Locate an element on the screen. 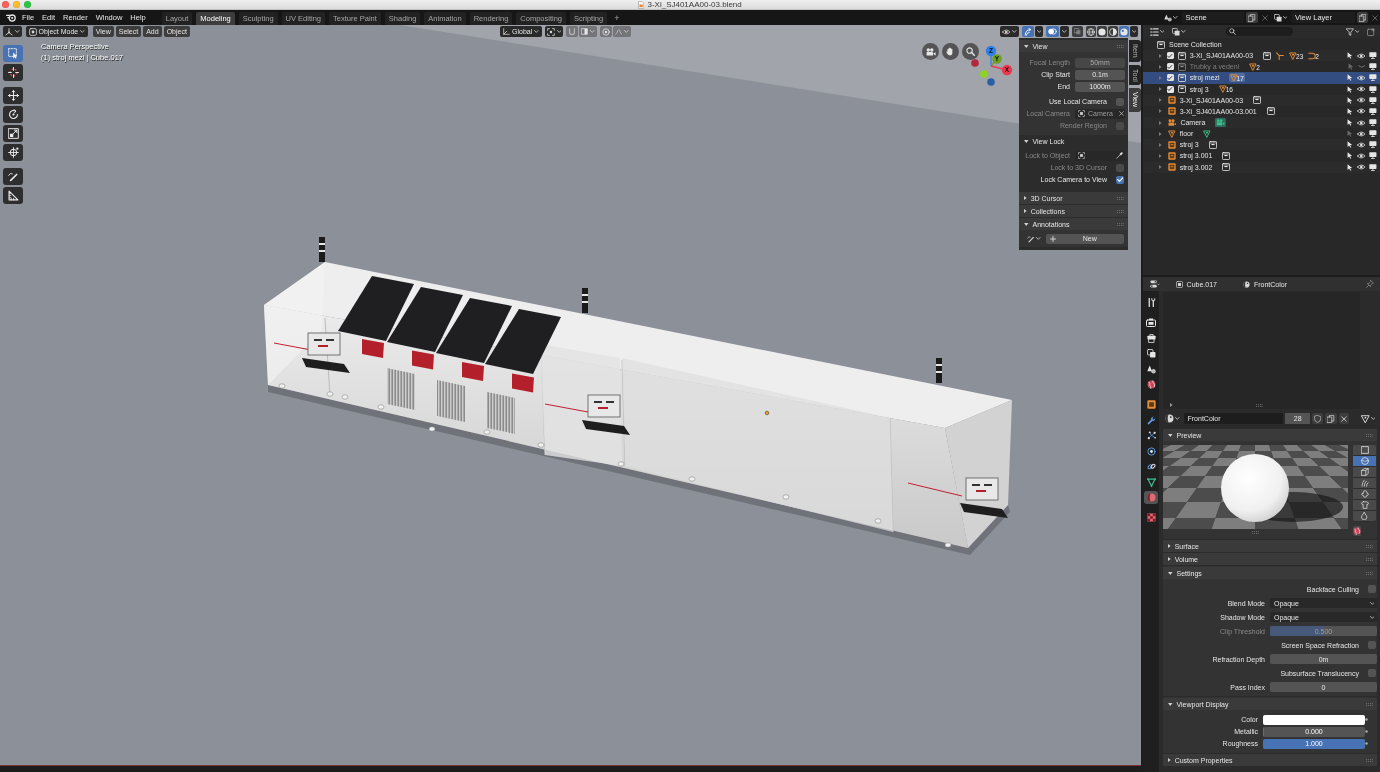  pivot-point-button is located at coordinates (554, 31).